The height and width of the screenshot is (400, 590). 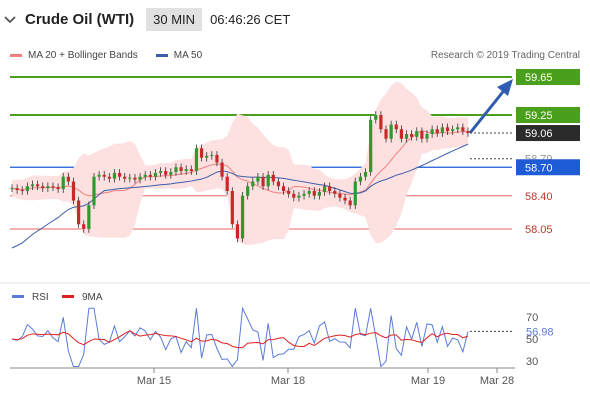 I want to click on resistance-label-0: 59.65, so click(x=539, y=78).